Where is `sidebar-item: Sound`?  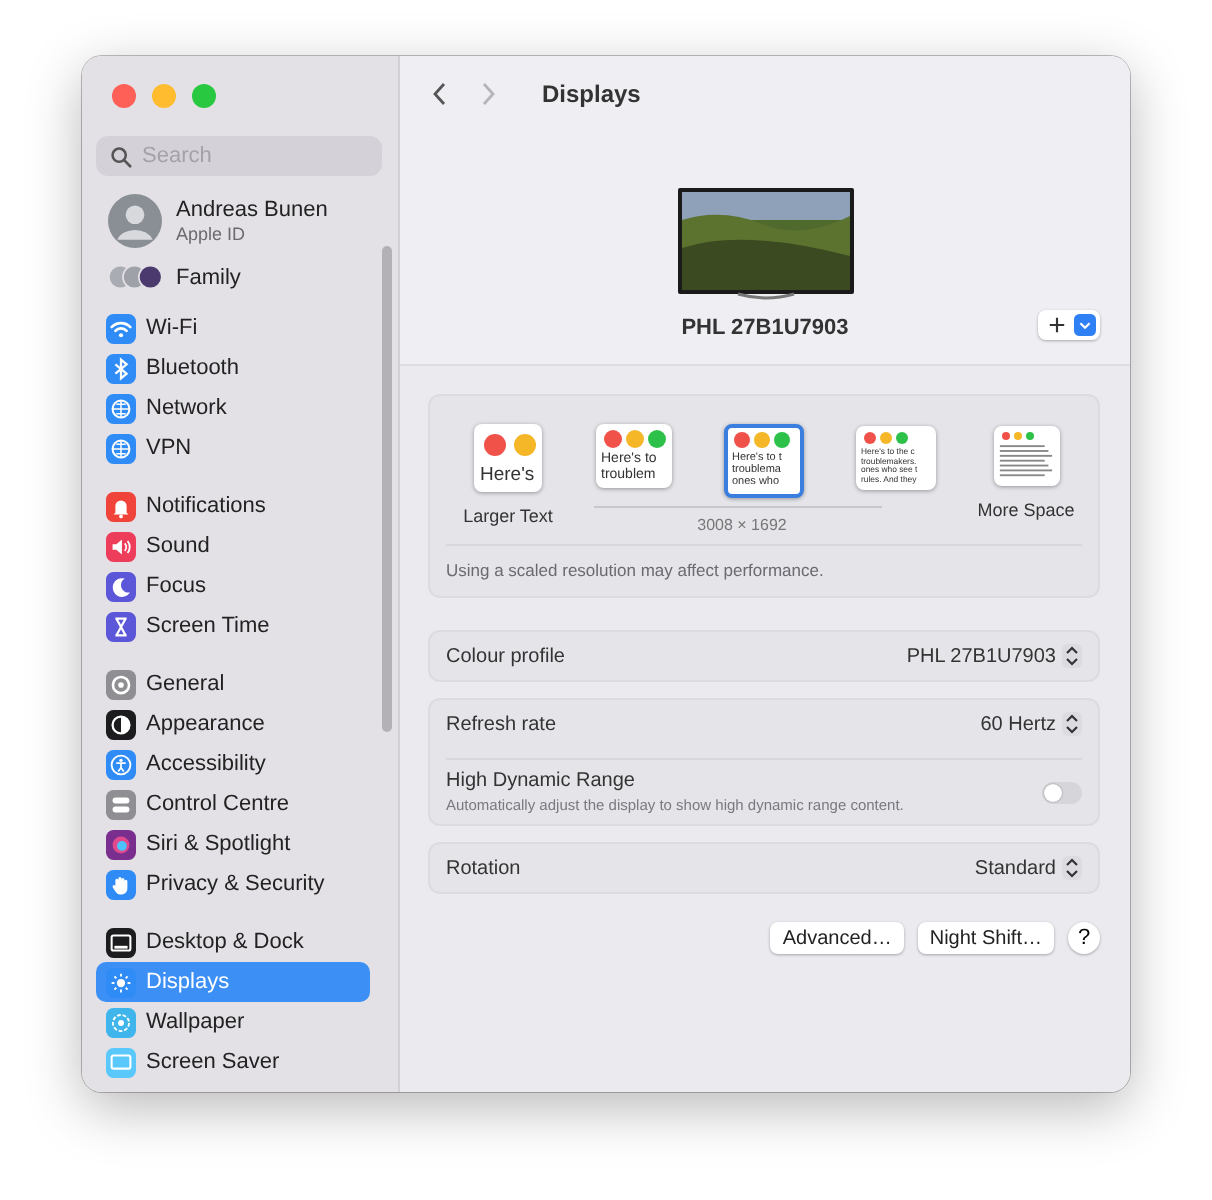
sidebar-item: Sound is located at coordinates (233, 546).